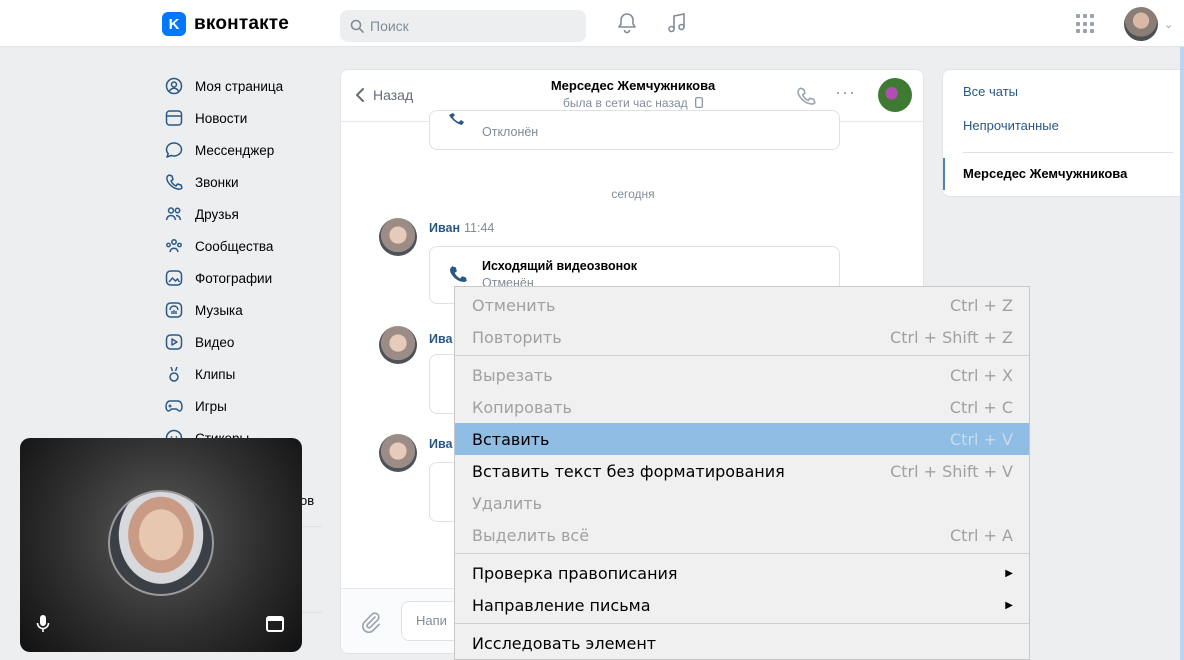 Image resolution: width=1184 pixels, height=660 pixels. What do you see at coordinates (895, 95) in the screenshot?
I see `peer-avatar` at bounding box center [895, 95].